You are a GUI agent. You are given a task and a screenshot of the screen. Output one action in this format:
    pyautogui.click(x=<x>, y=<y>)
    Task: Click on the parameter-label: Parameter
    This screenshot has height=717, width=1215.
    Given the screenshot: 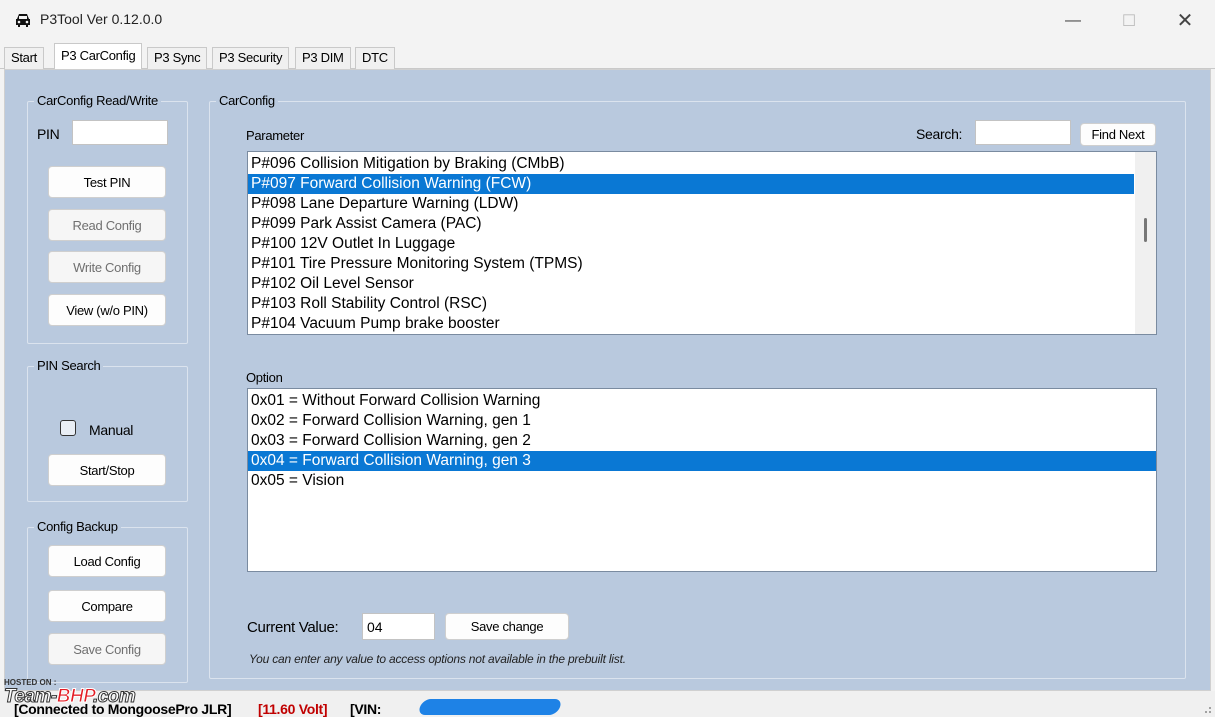 What is the action you would take?
    pyautogui.click(x=275, y=135)
    